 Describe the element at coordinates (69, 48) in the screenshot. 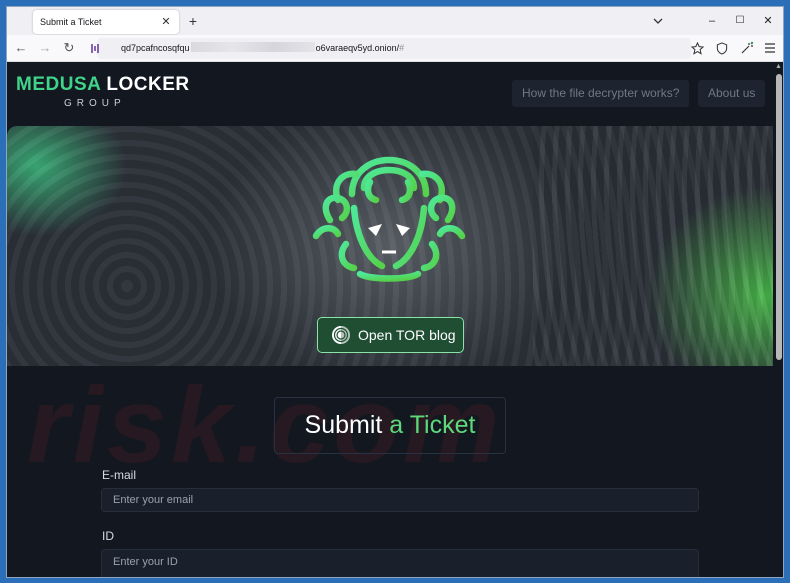

I see `reload-icon: ↻` at that location.